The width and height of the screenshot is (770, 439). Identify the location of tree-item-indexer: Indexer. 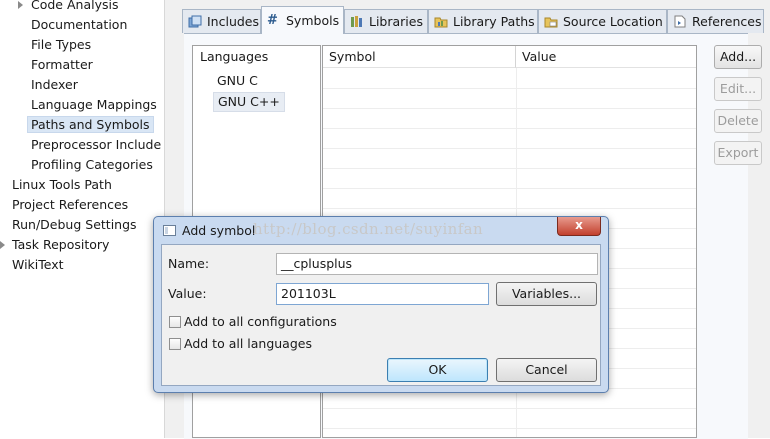
(54, 85).